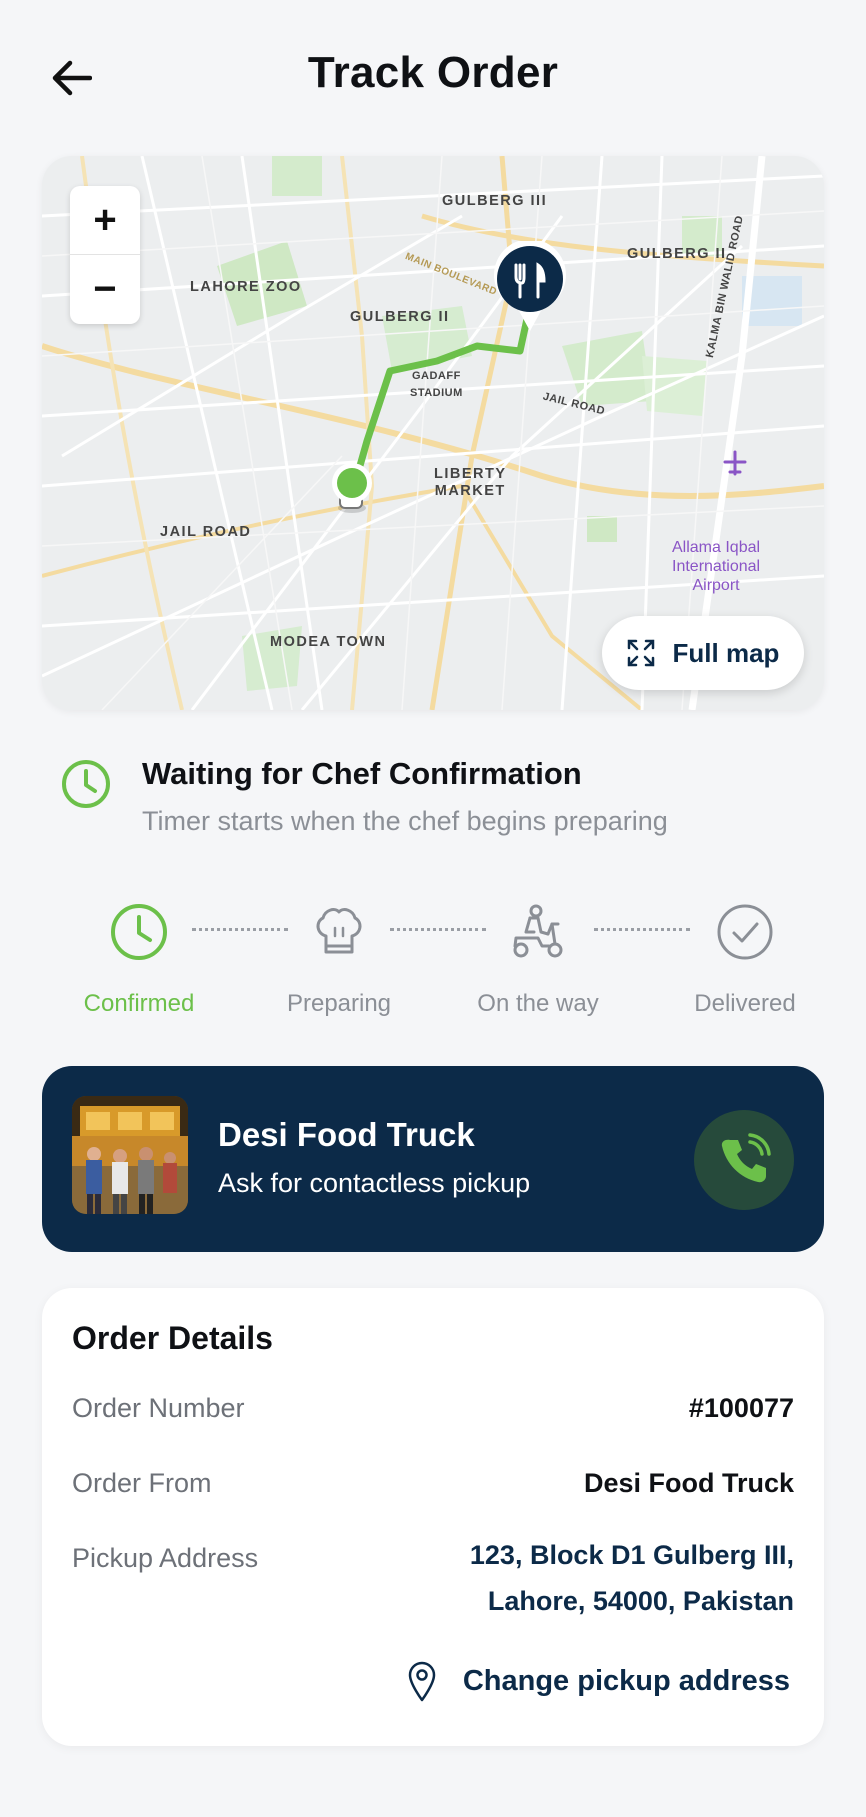  What do you see at coordinates (165, 1558) in the screenshot?
I see `pickup-address-label: Pickup Address` at bounding box center [165, 1558].